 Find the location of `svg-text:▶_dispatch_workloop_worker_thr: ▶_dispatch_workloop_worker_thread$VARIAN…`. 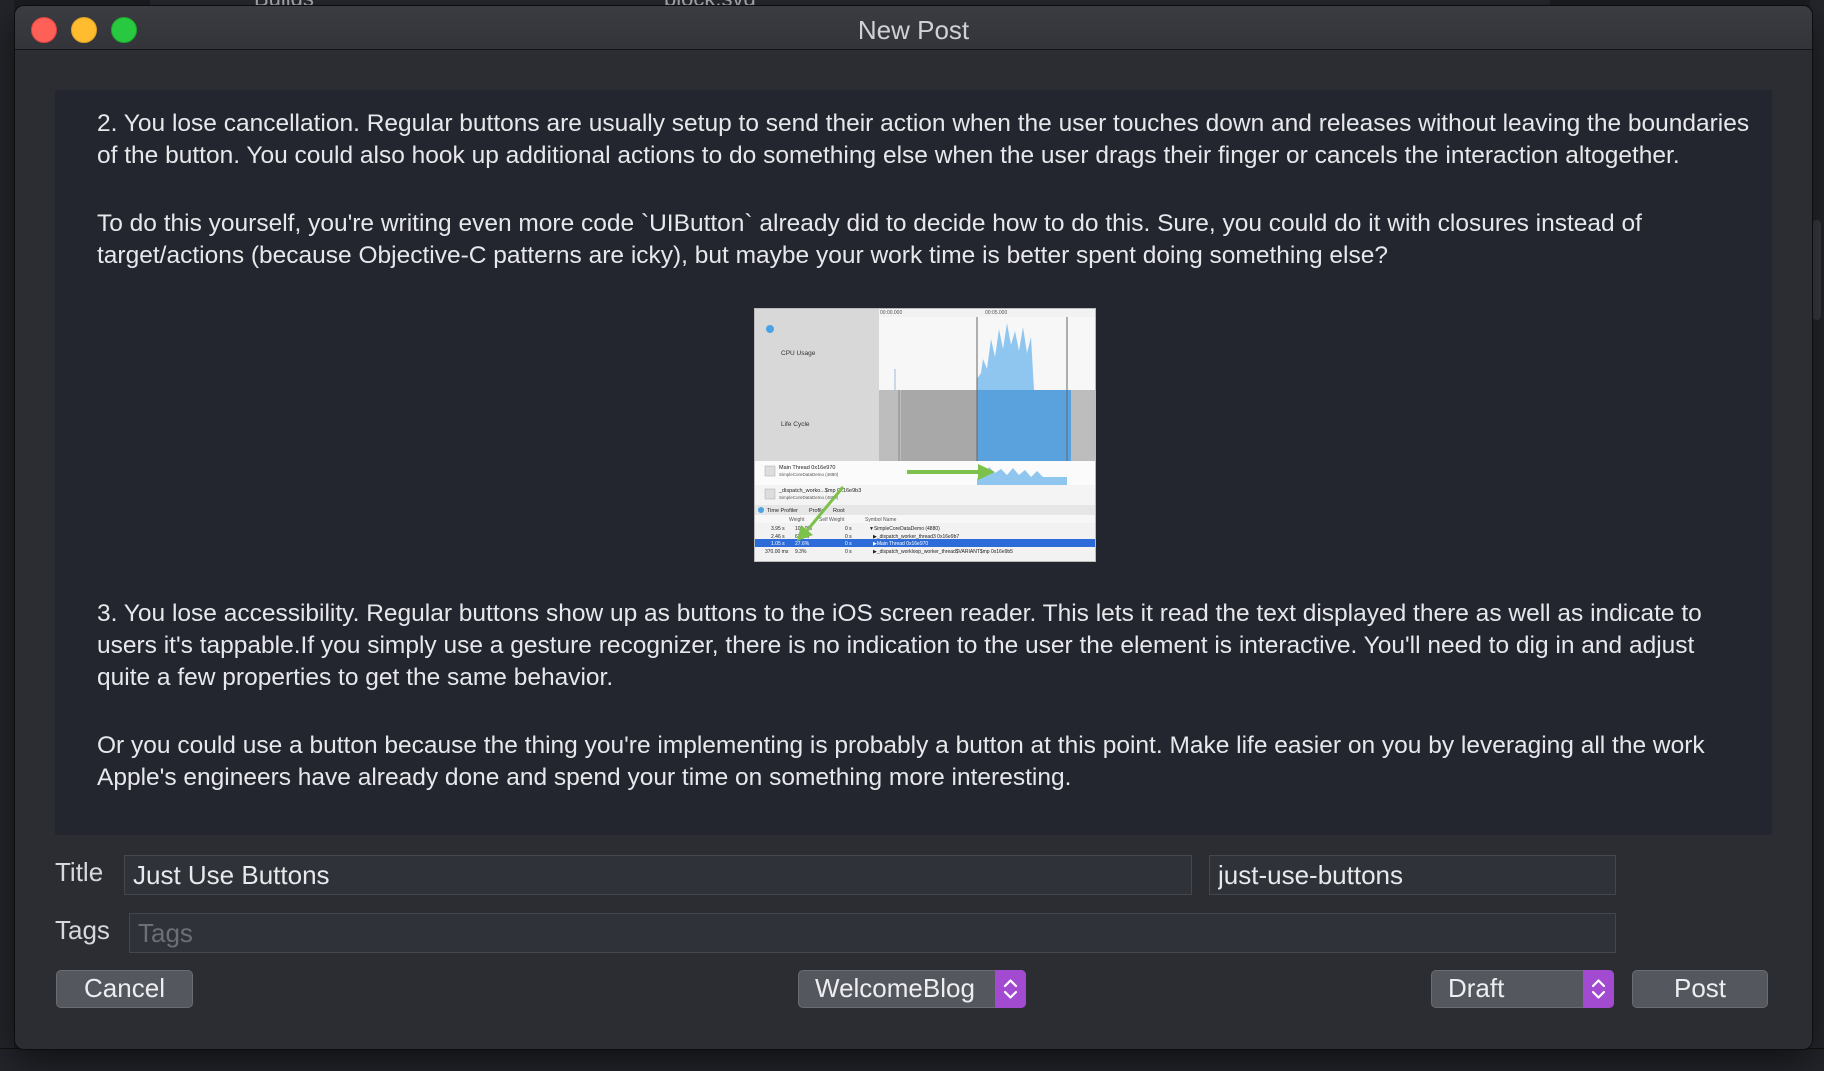

svg-text:▶_dispatch_workloop_worker_thr: ▶_dispatch_workloop_worker_thread$VARIAN… is located at coordinates (943, 552).